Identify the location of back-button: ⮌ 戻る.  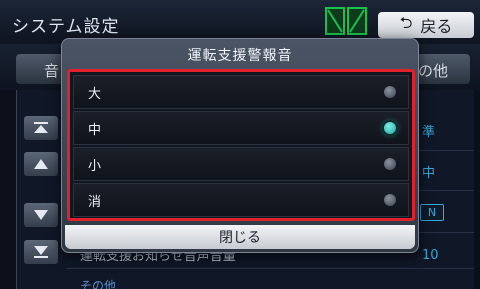
(426, 25).